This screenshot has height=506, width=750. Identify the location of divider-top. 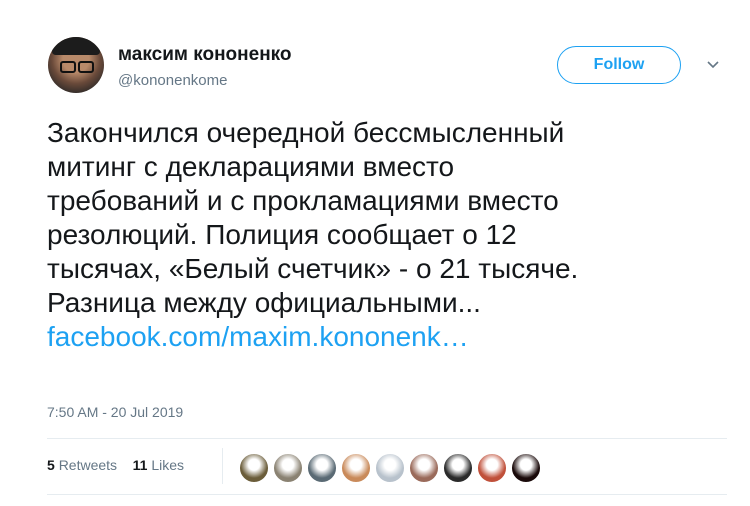
(387, 438).